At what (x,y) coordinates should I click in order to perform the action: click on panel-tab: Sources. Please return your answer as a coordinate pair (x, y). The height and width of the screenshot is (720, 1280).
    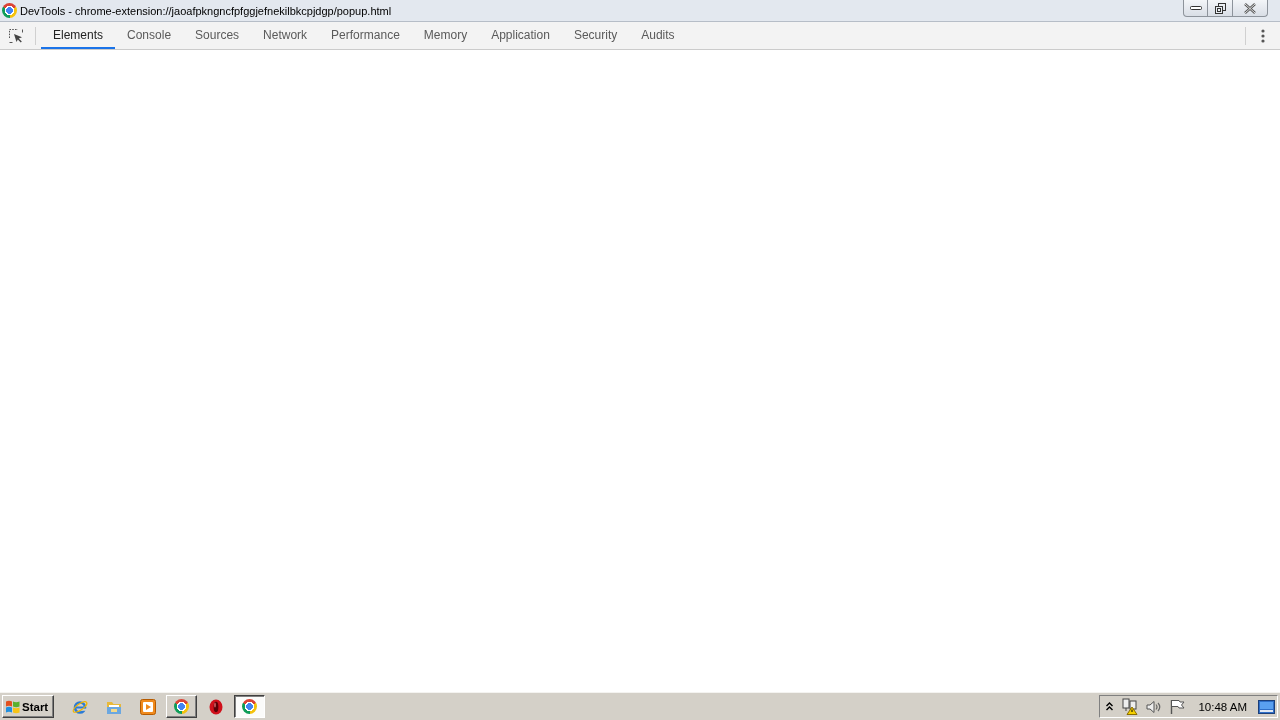
    Looking at the image, I should click on (217, 35).